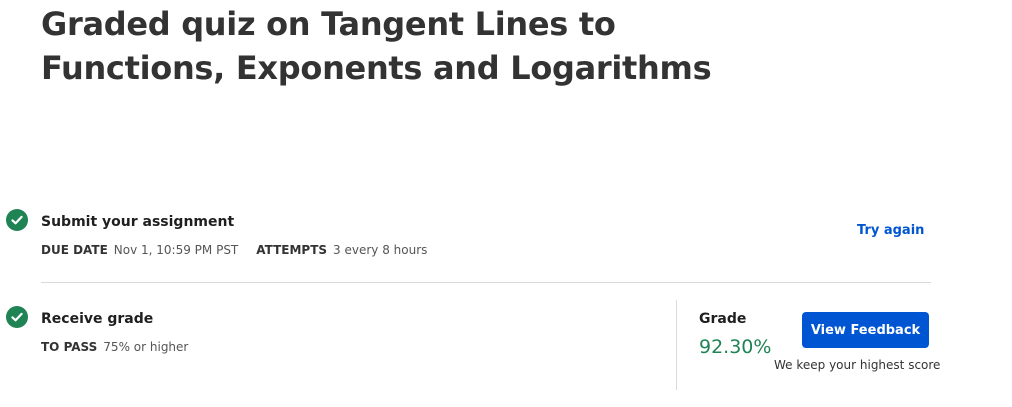  I want to click on try-again-link: Try again, so click(890, 231).